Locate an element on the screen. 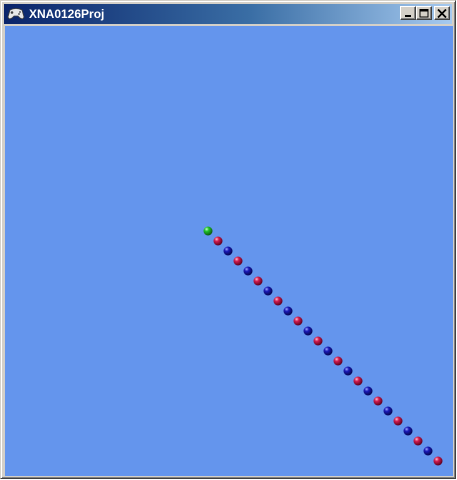  minimize-button is located at coordinates (408, 13).